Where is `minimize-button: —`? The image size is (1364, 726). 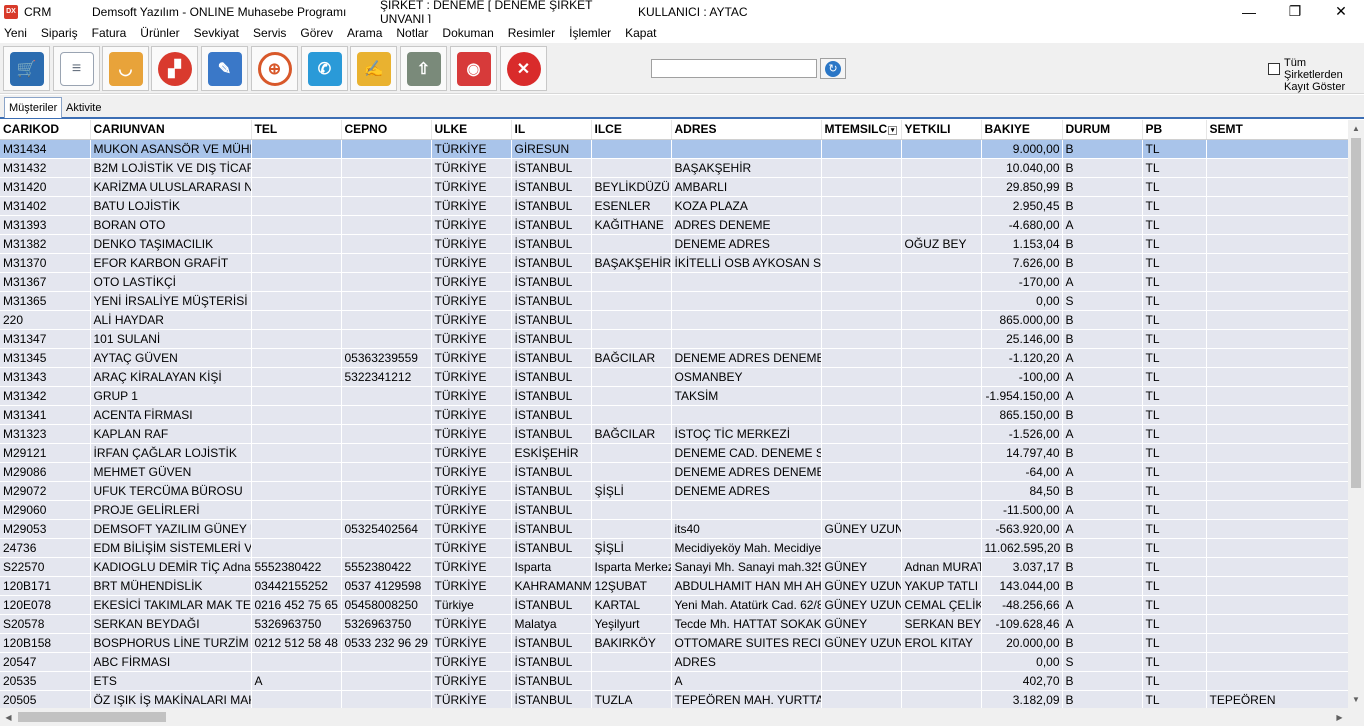 minimize-button: — is located at coordinates (1249, 11).